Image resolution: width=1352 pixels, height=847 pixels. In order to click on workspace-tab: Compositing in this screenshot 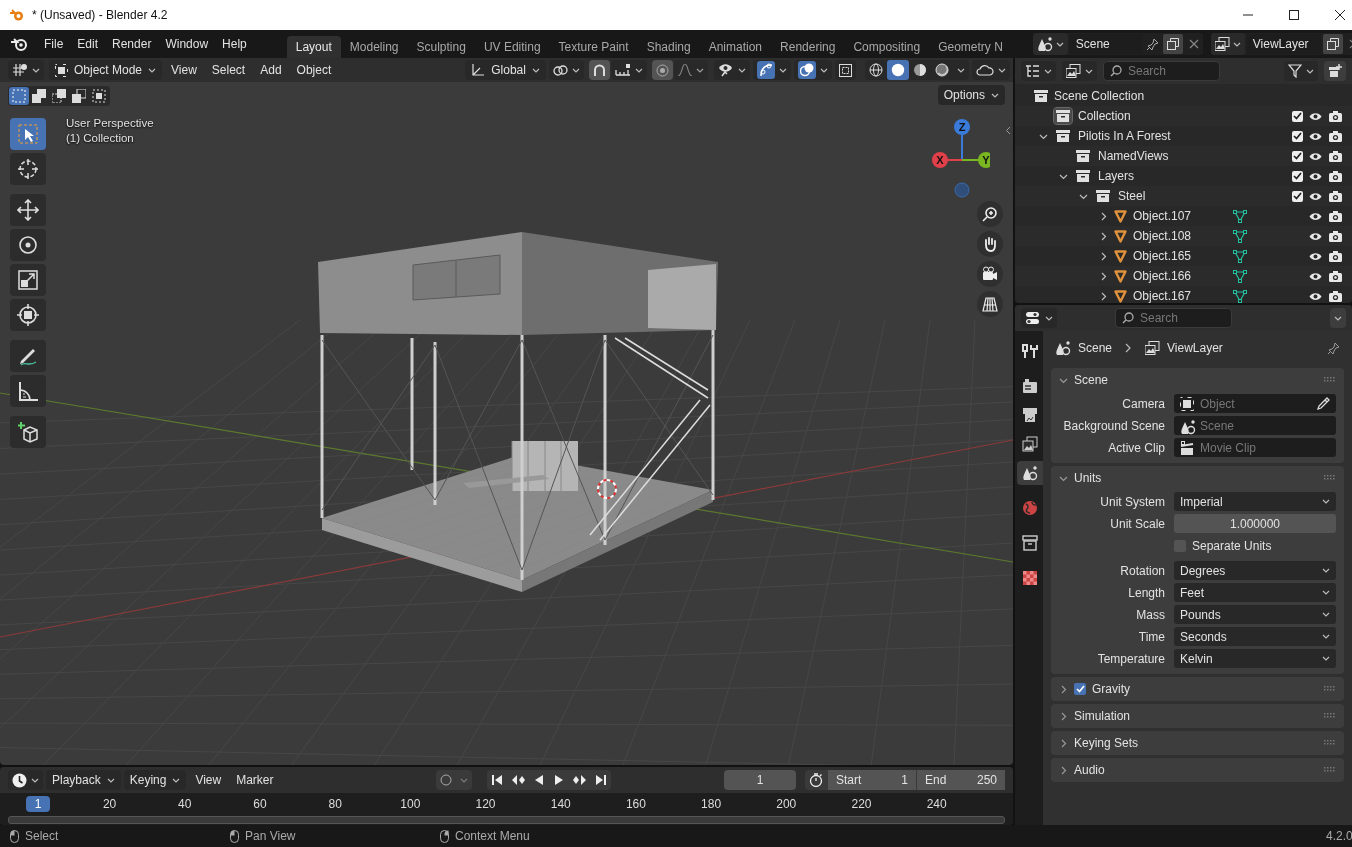, I will do `click(887, 47)`.